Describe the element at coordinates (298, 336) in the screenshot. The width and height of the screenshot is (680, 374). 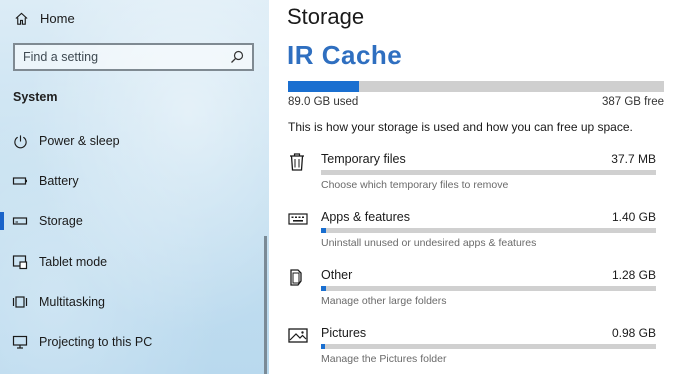
I see `picture-icon` at that location.